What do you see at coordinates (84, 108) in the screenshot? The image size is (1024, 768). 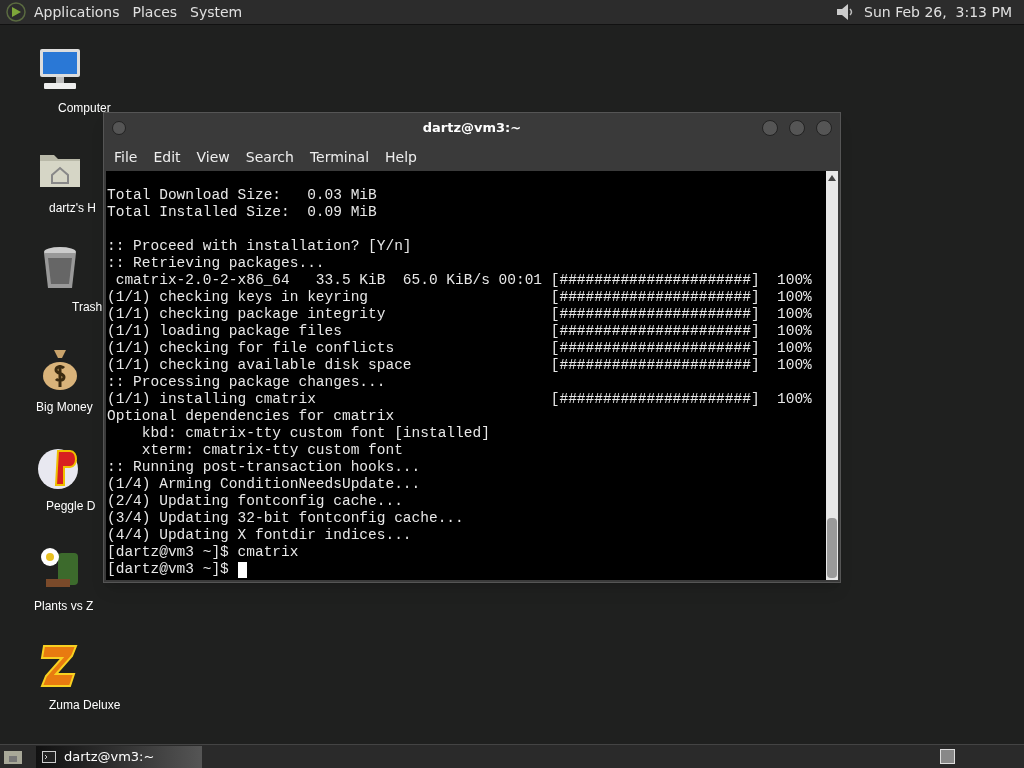 I see `desktop-icon-label: Computer` at bounding box center [84, 108].